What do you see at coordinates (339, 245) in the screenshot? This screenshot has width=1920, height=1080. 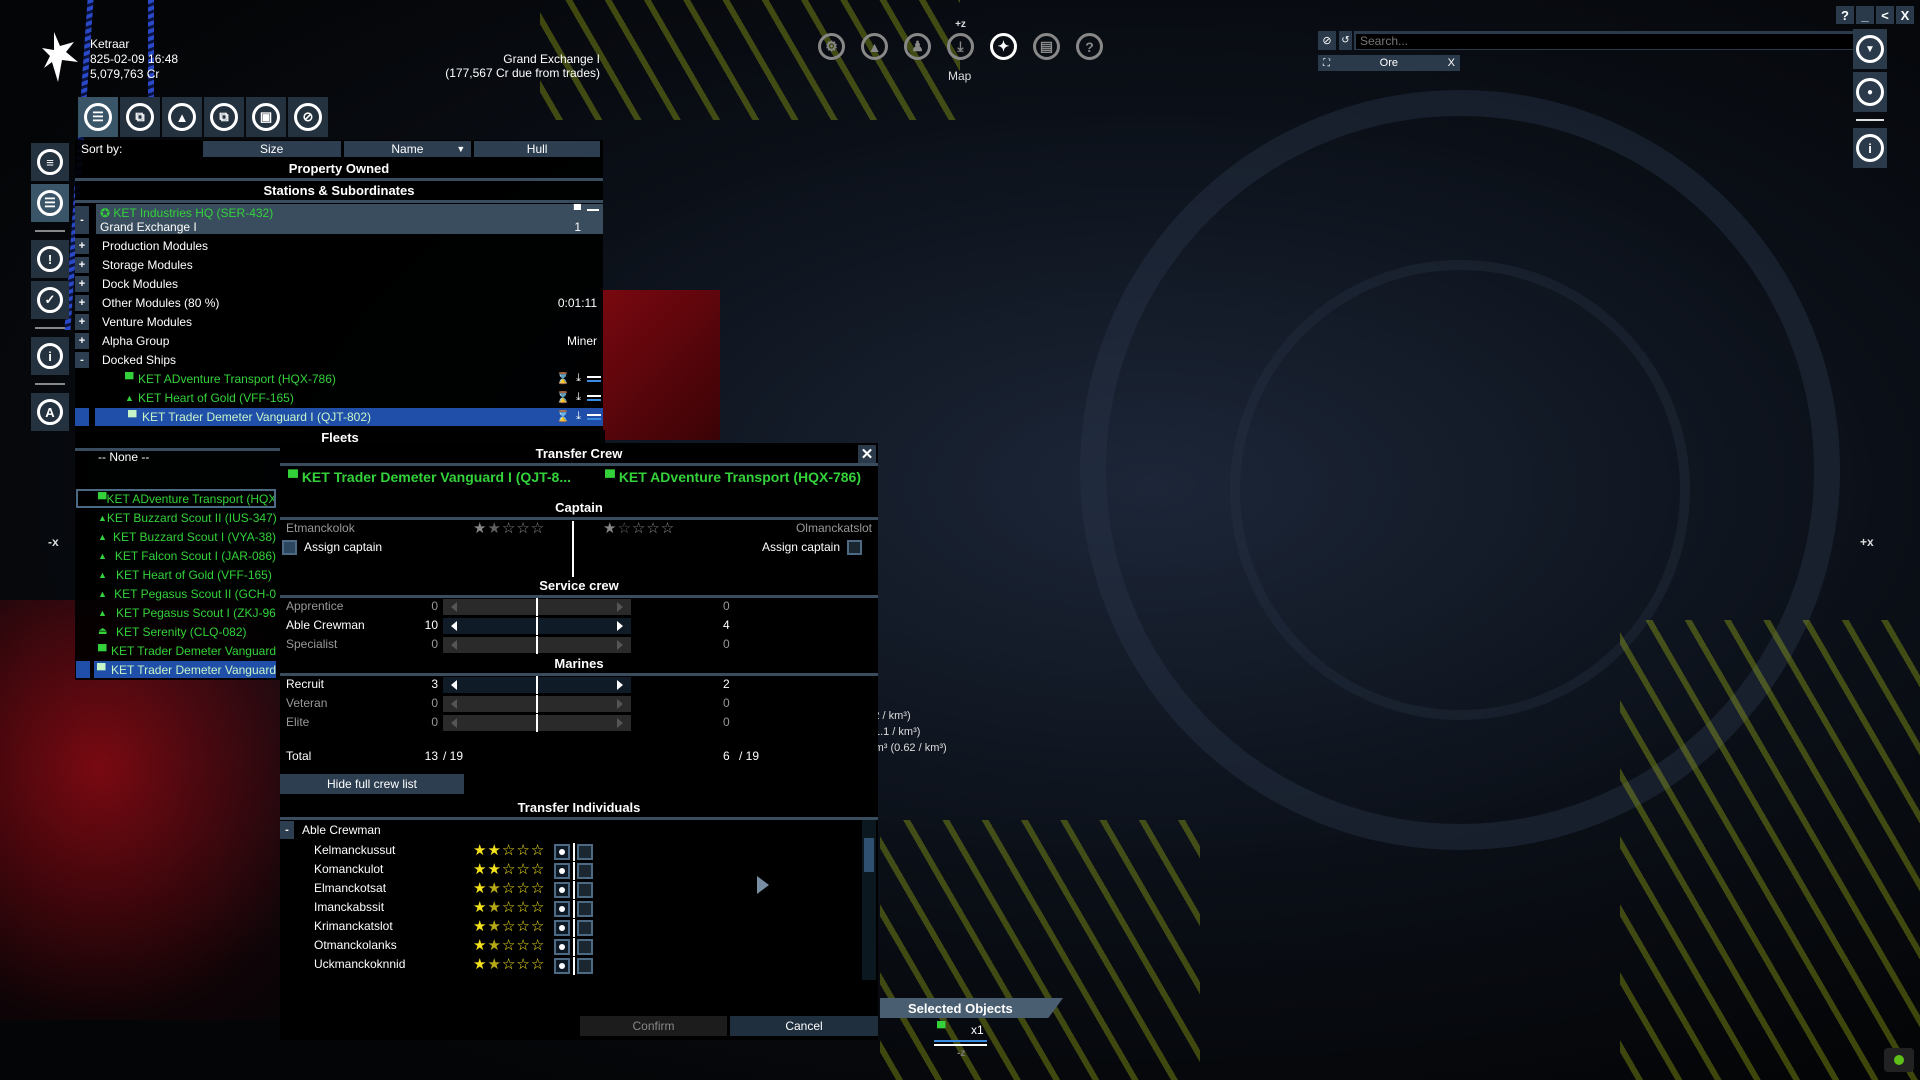 I see `group-row: + Production Modules` at bounding box center [339, 245].